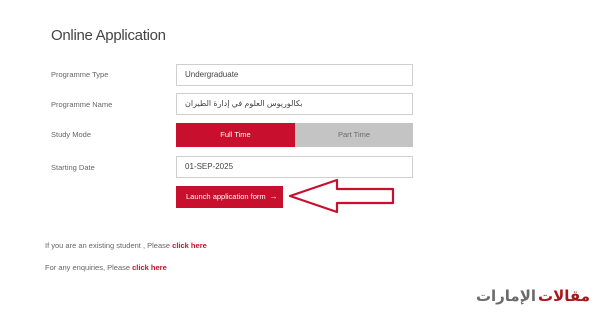  I want to click on study-mode-label: Study Mode, so click(71, 134).